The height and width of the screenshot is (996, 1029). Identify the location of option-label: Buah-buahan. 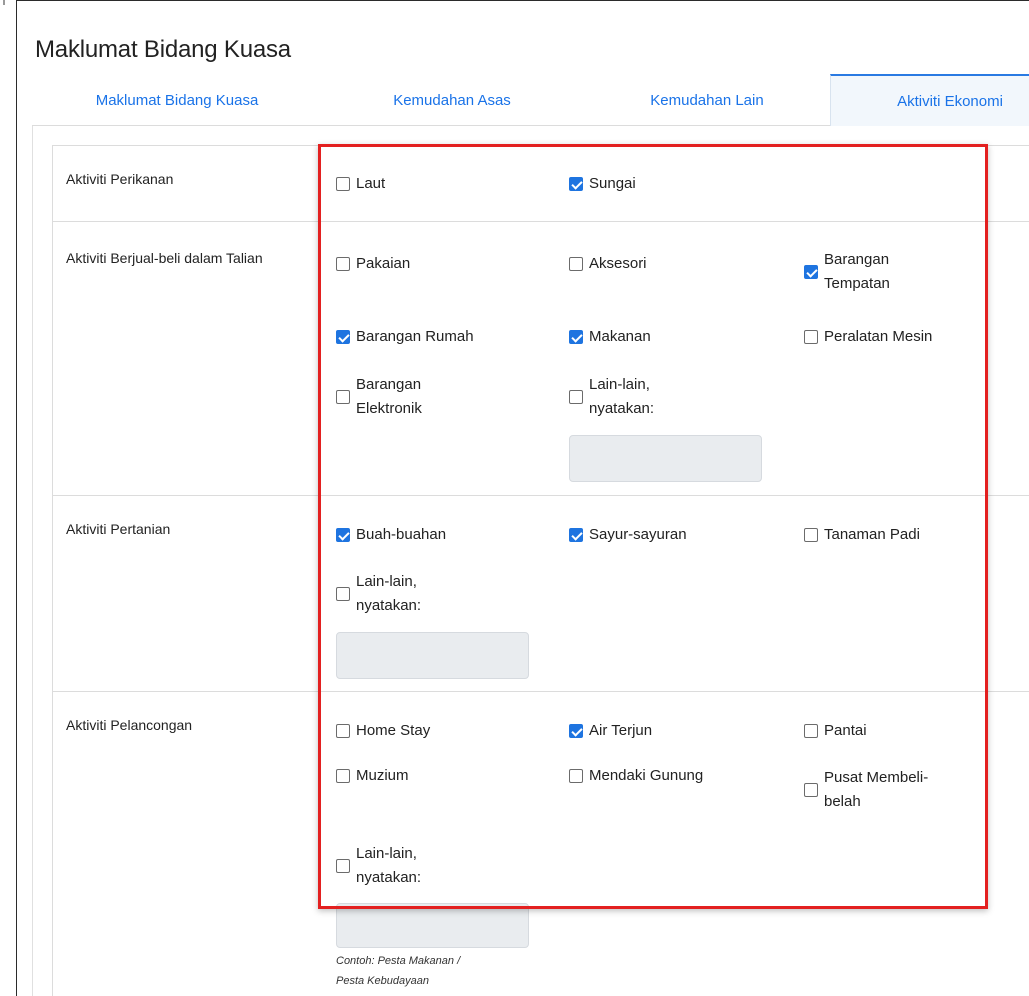
(401, 534).